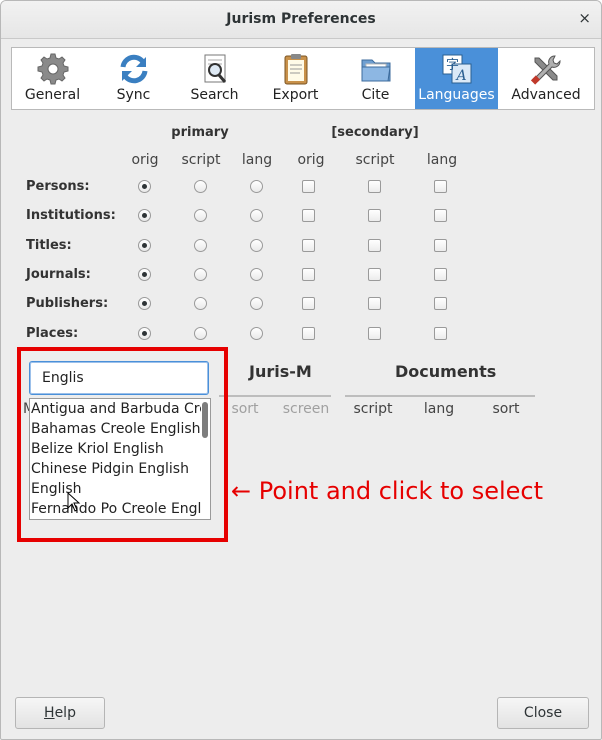 This screenshot has height=740, width=602. Describe the element at coordinates (456, 95) in the screenshot. I see `tab-label: Languages` at that location.